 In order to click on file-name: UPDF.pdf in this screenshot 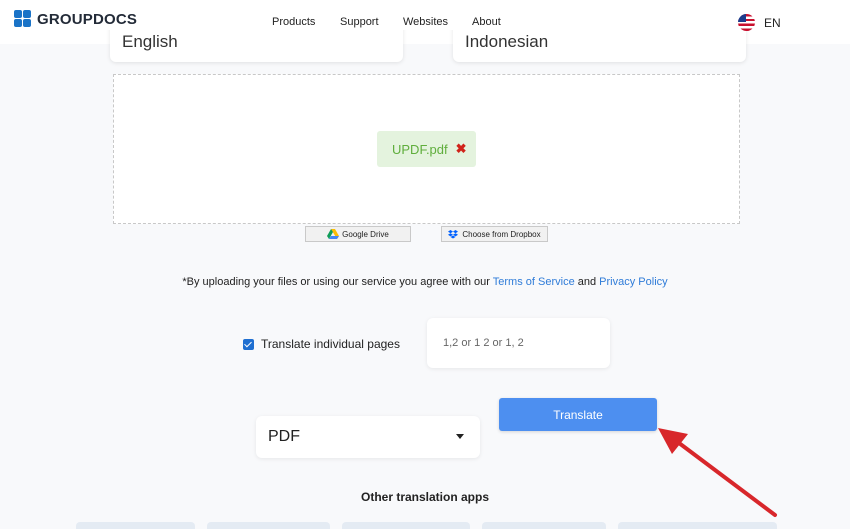, I will do `click(420, 149)`.